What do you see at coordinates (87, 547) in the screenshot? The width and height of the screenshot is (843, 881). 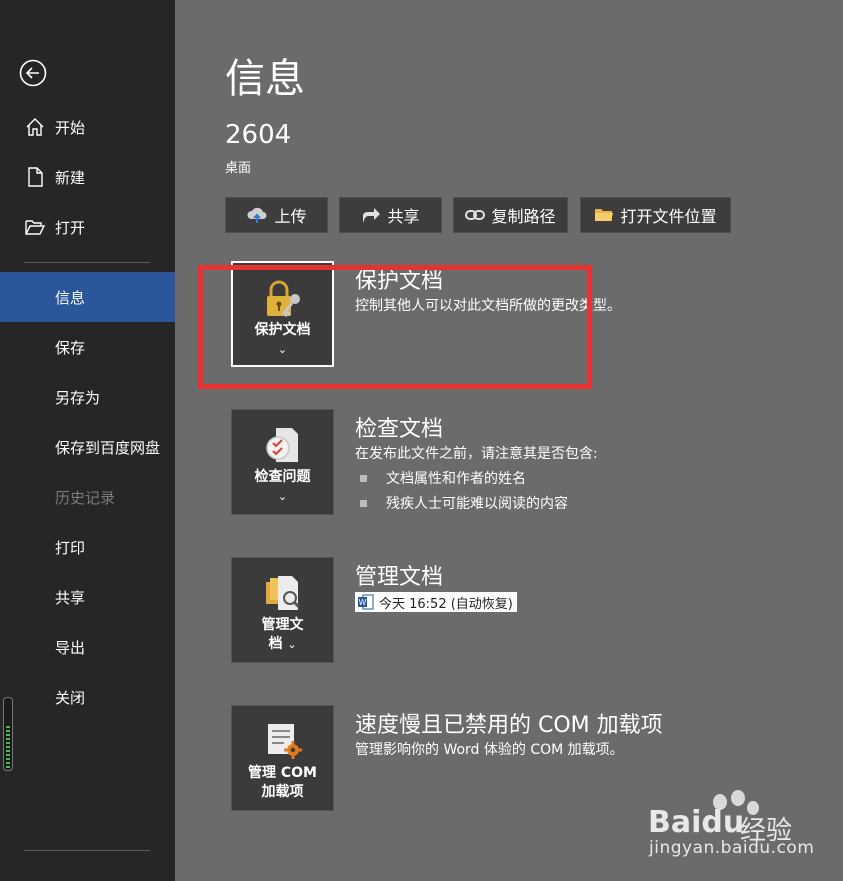 I see `nav-print: 打印` at bounding box center [87, 547].